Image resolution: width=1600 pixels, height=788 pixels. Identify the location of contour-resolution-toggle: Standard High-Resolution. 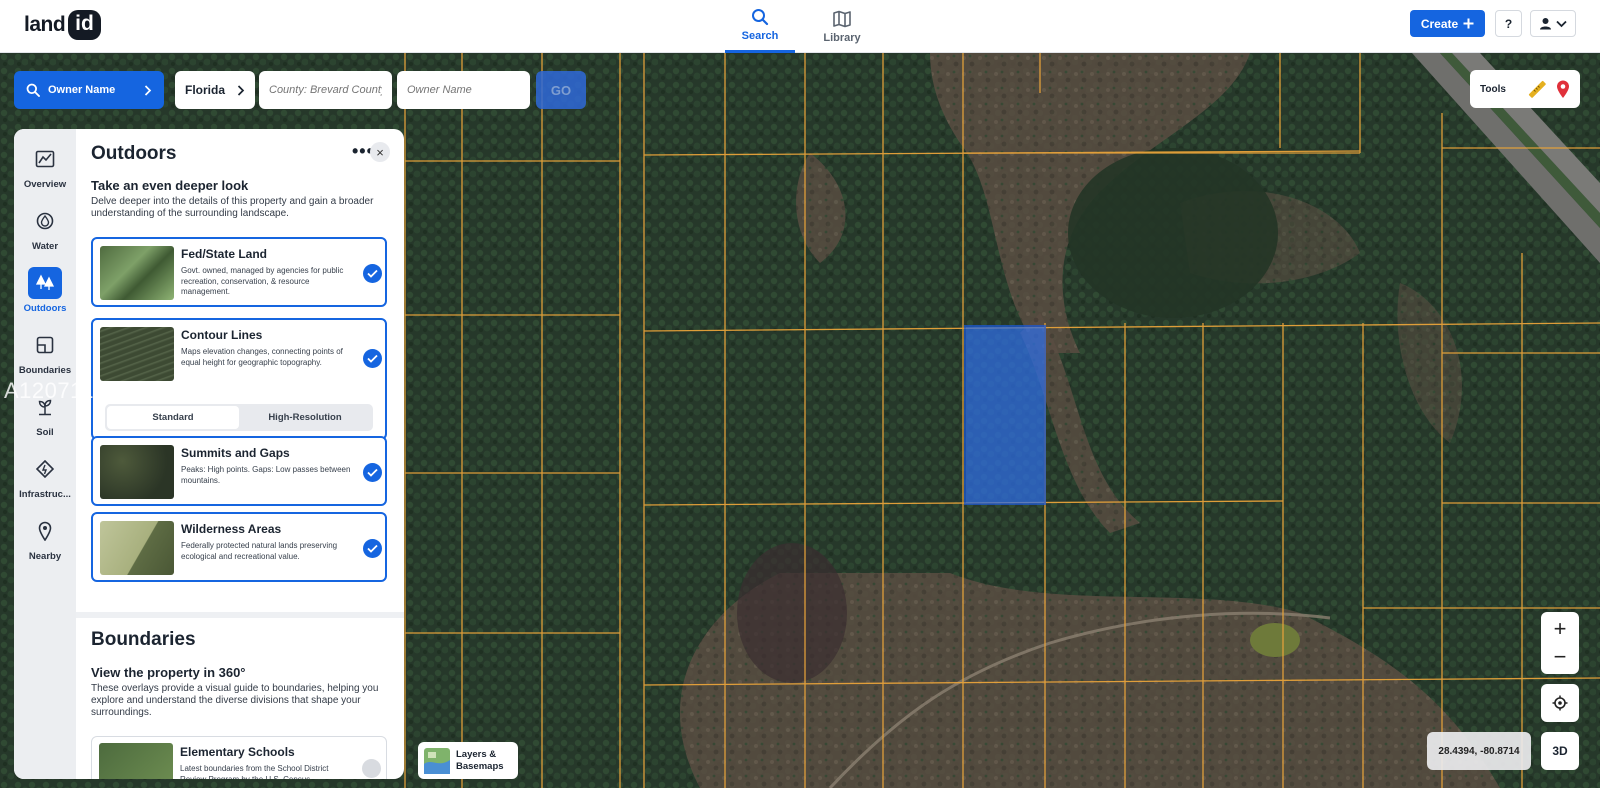
(239, 417).